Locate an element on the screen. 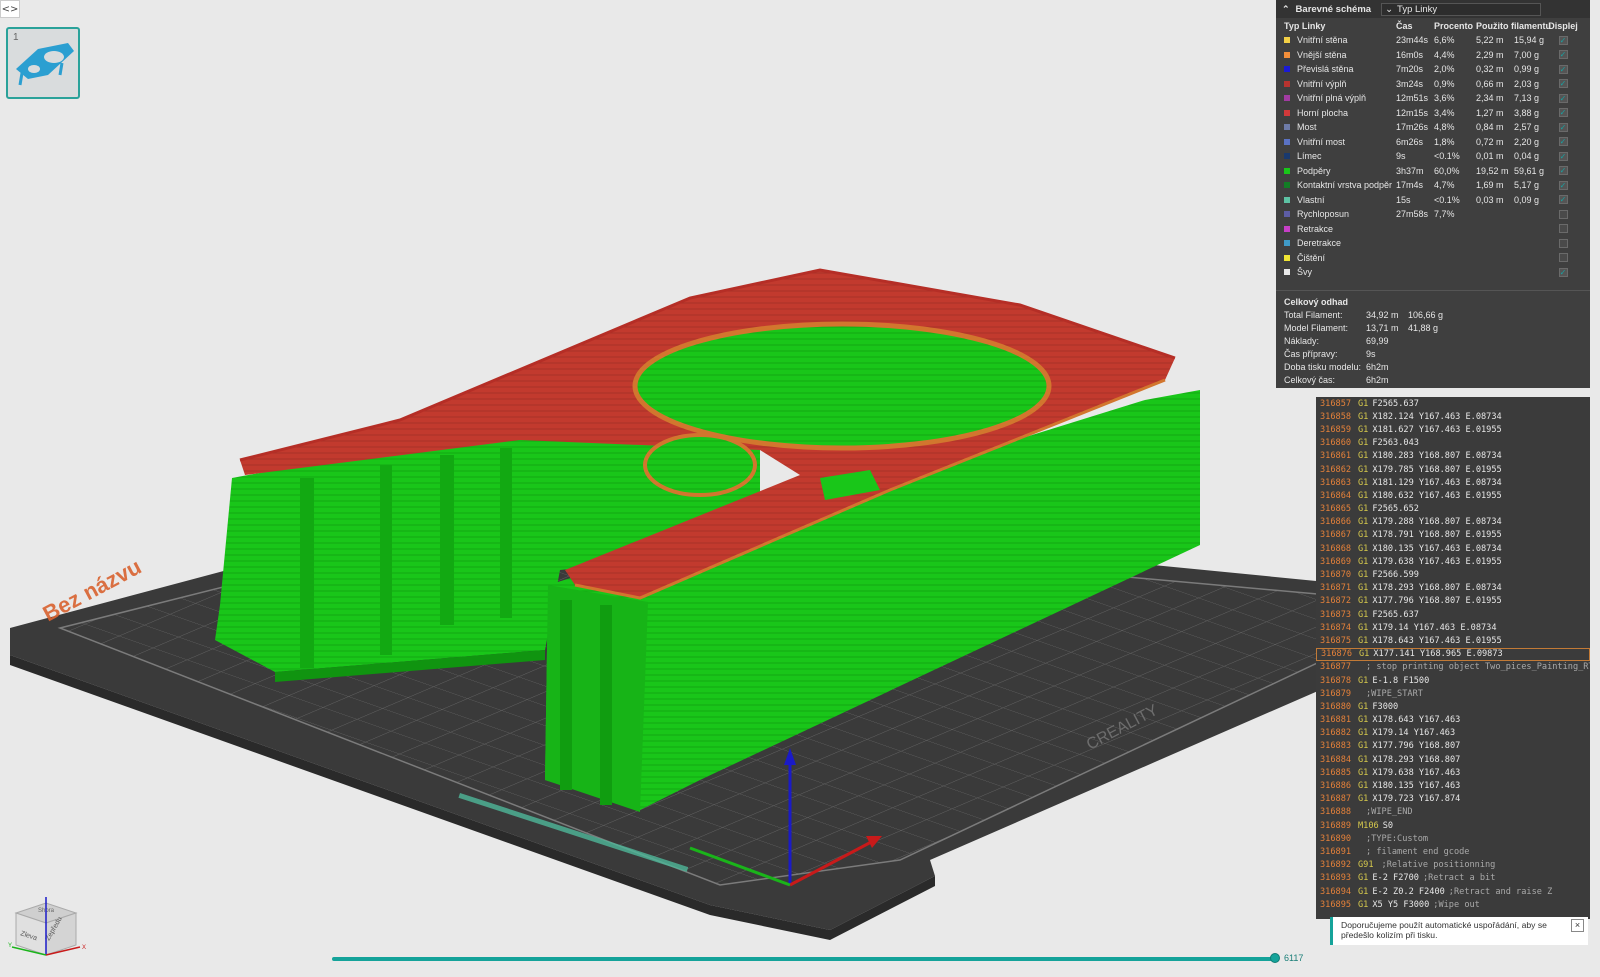  gcode-line-number: 316879 is located at coordinates (1336, 693).